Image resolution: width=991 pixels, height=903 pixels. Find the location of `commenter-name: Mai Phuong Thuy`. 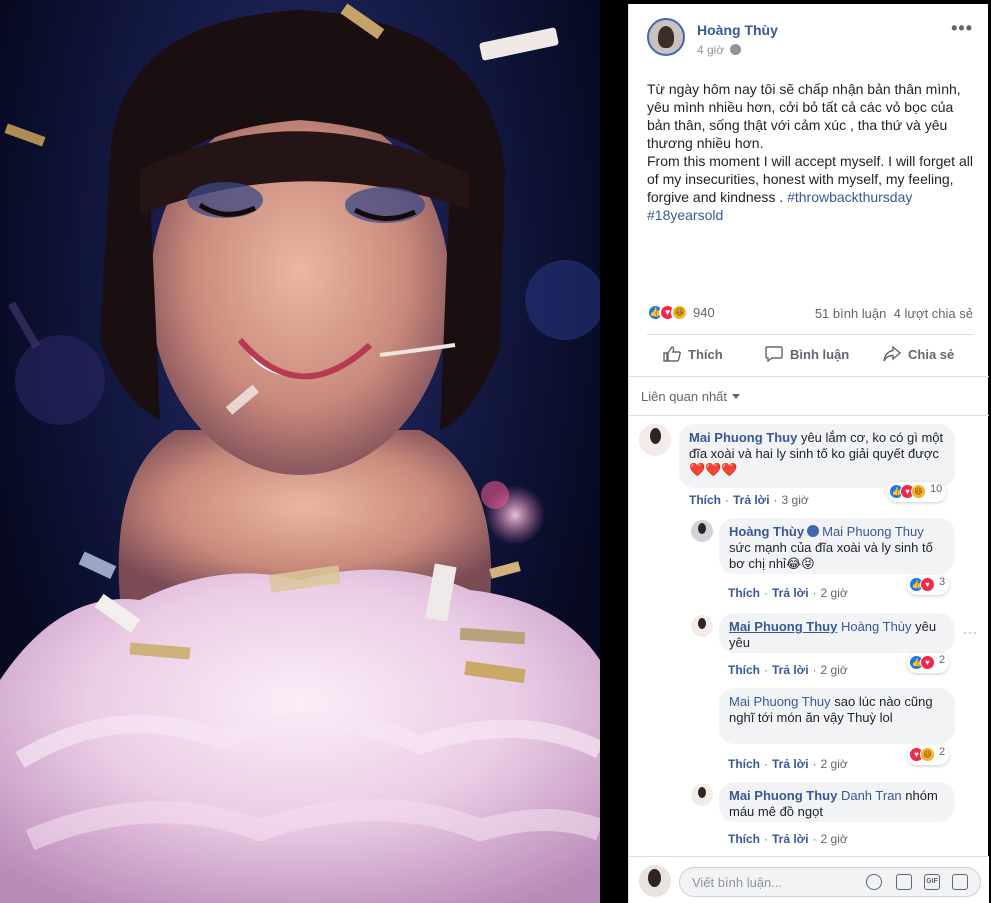

commenter-name: Mai Phuong Thuy is located at coordinates (743, 437).